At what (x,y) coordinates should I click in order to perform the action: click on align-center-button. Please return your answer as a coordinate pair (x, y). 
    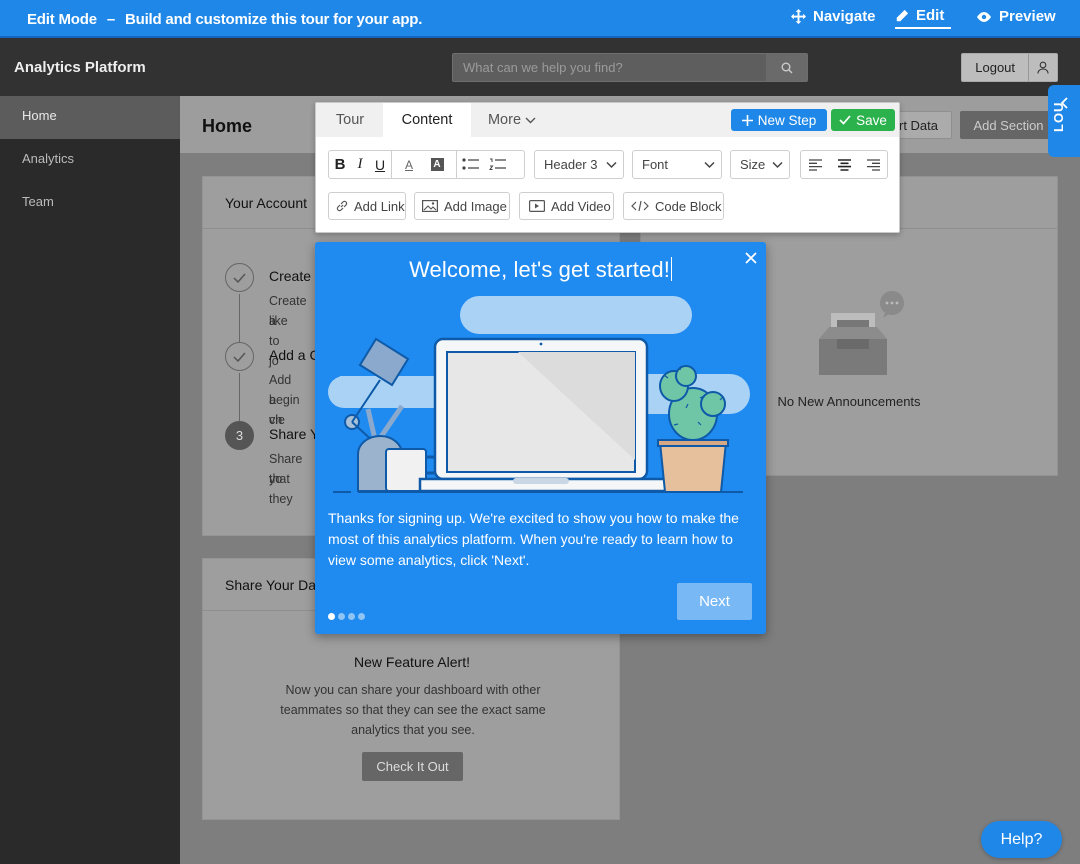
    Looking at the image, I should click on (844, 164).